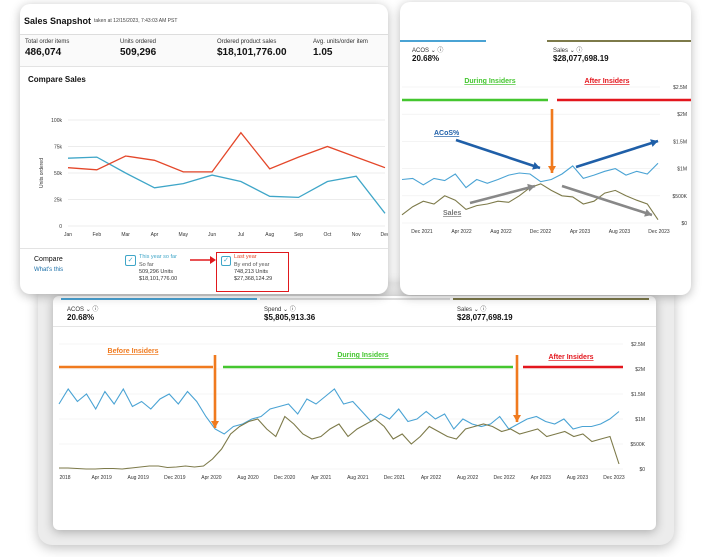 Image resolution: width=720 pixels, height=557 pixels. Describe the element at coordinates (57, 79) in the screenshot. I see `compare-sales-title: Compare Sales` at that location.